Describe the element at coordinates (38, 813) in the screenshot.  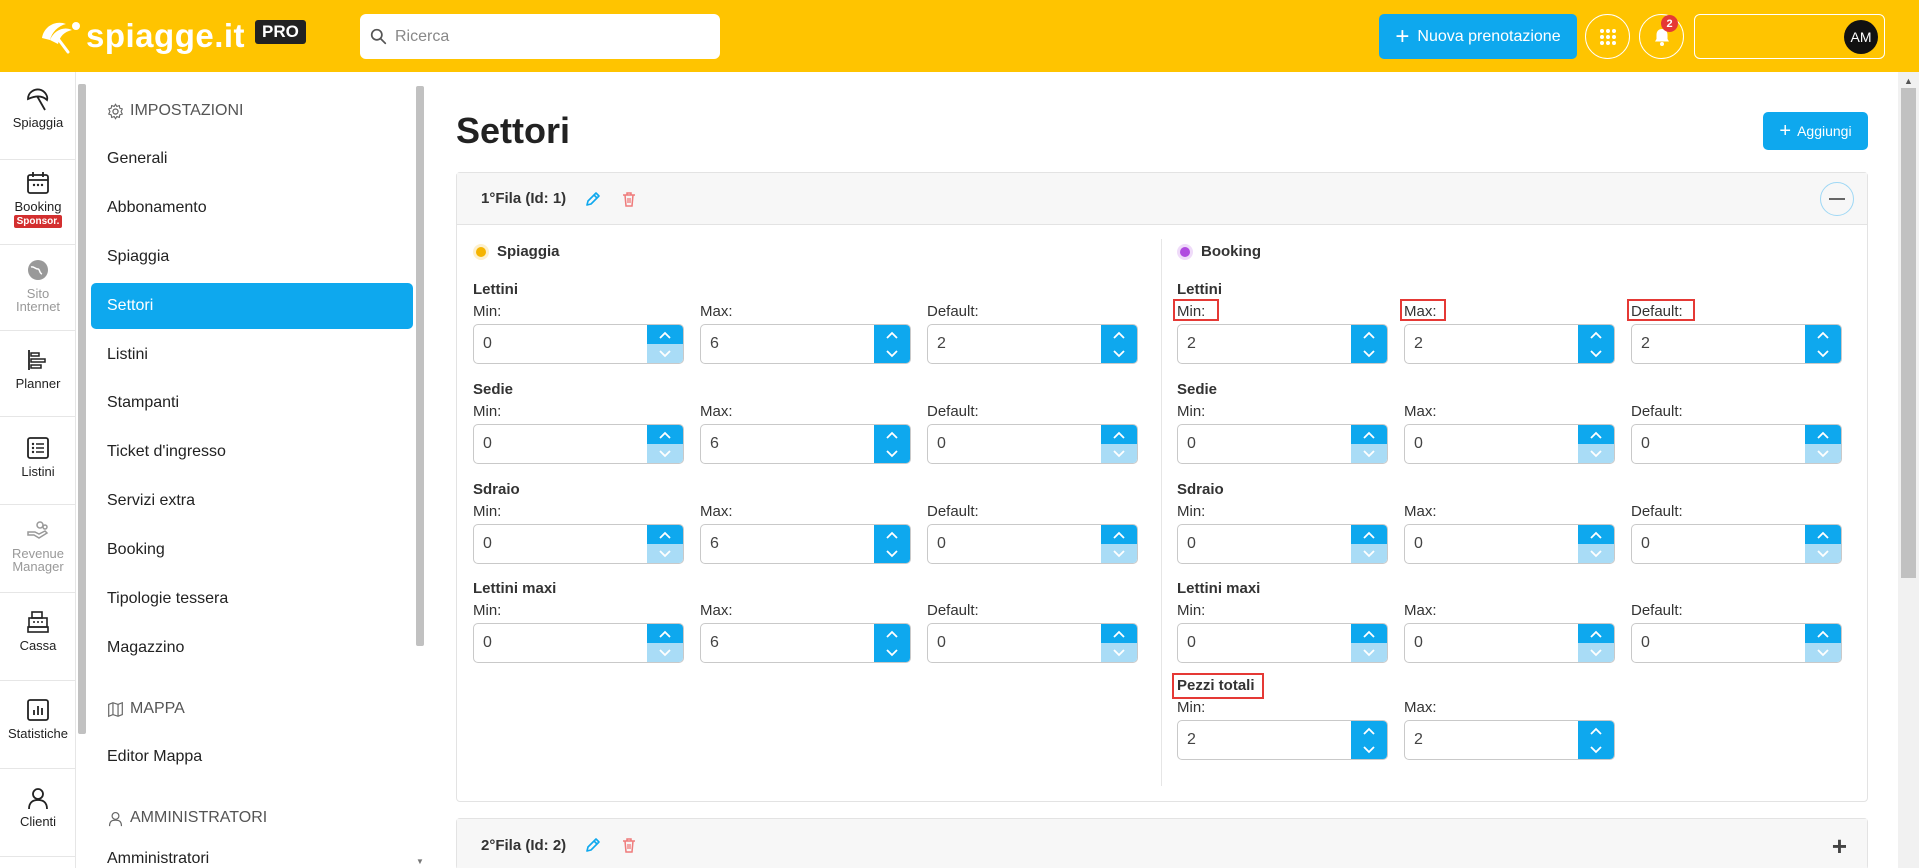
I see `nav-item-clienti: Clienti` at that location.